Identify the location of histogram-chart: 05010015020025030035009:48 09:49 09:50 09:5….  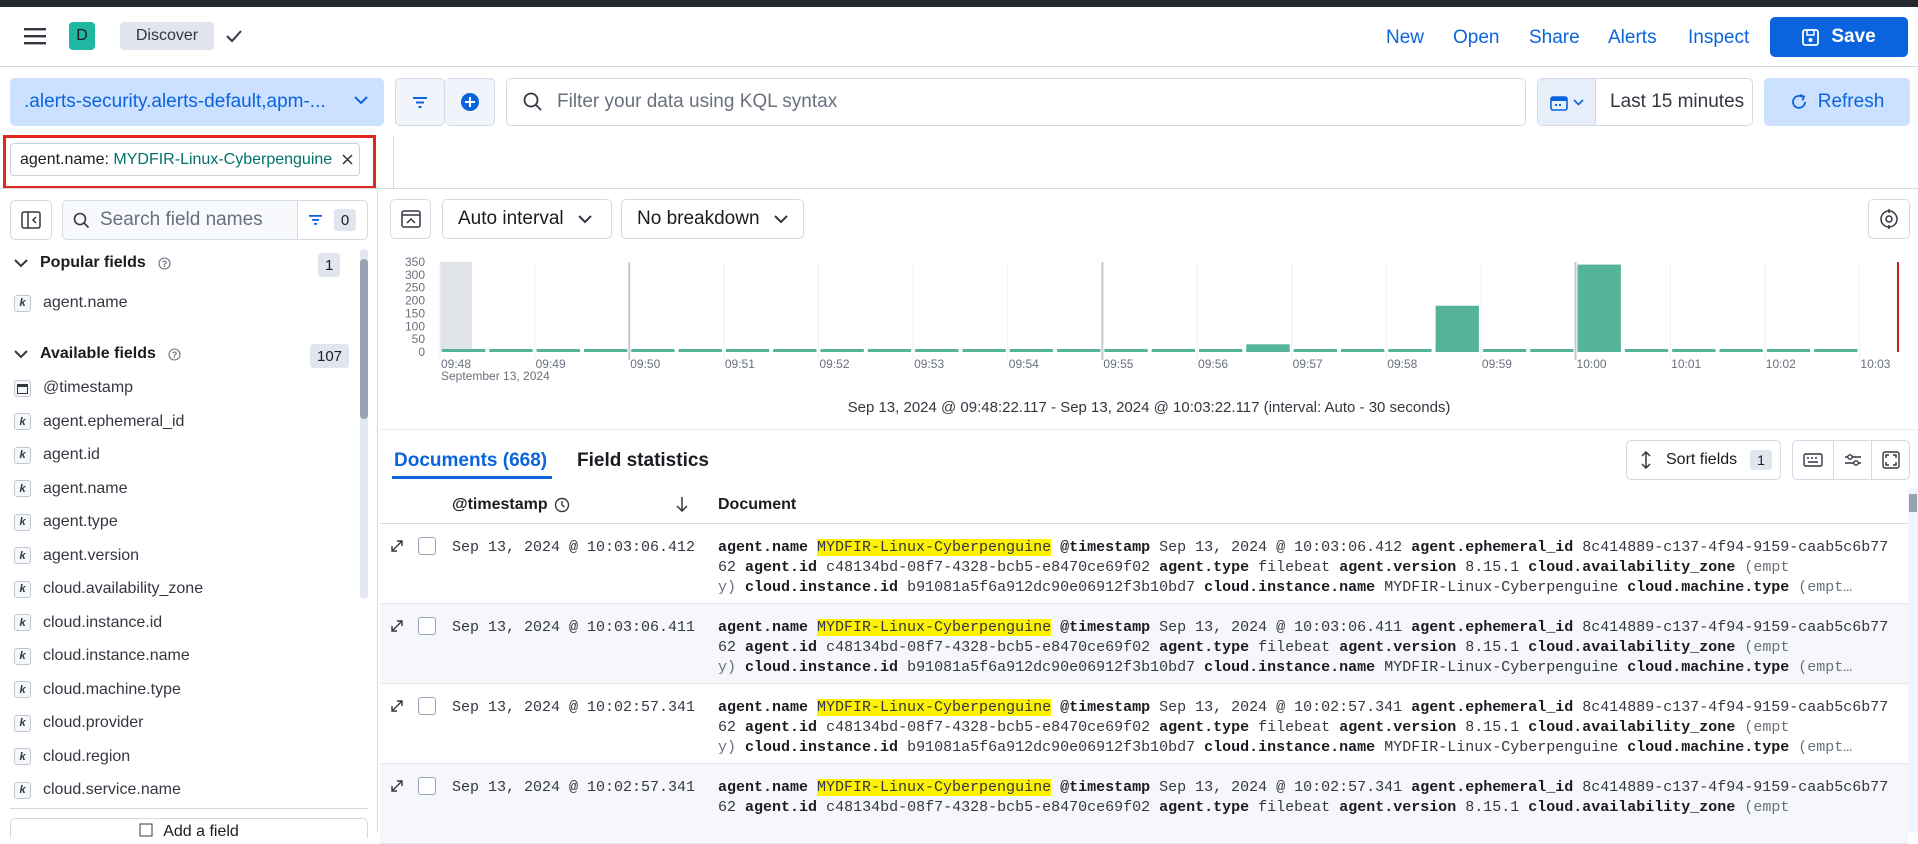
(1150, 320).